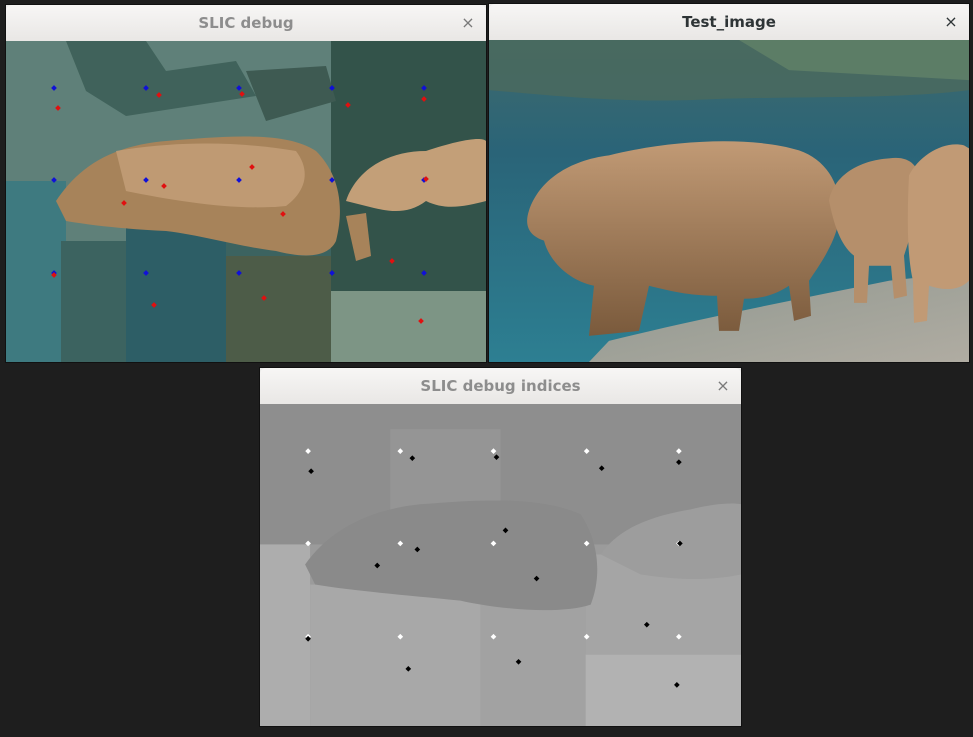 The image size is (973, 737). I want to click on window-title: Test_image, so click(729, 22).